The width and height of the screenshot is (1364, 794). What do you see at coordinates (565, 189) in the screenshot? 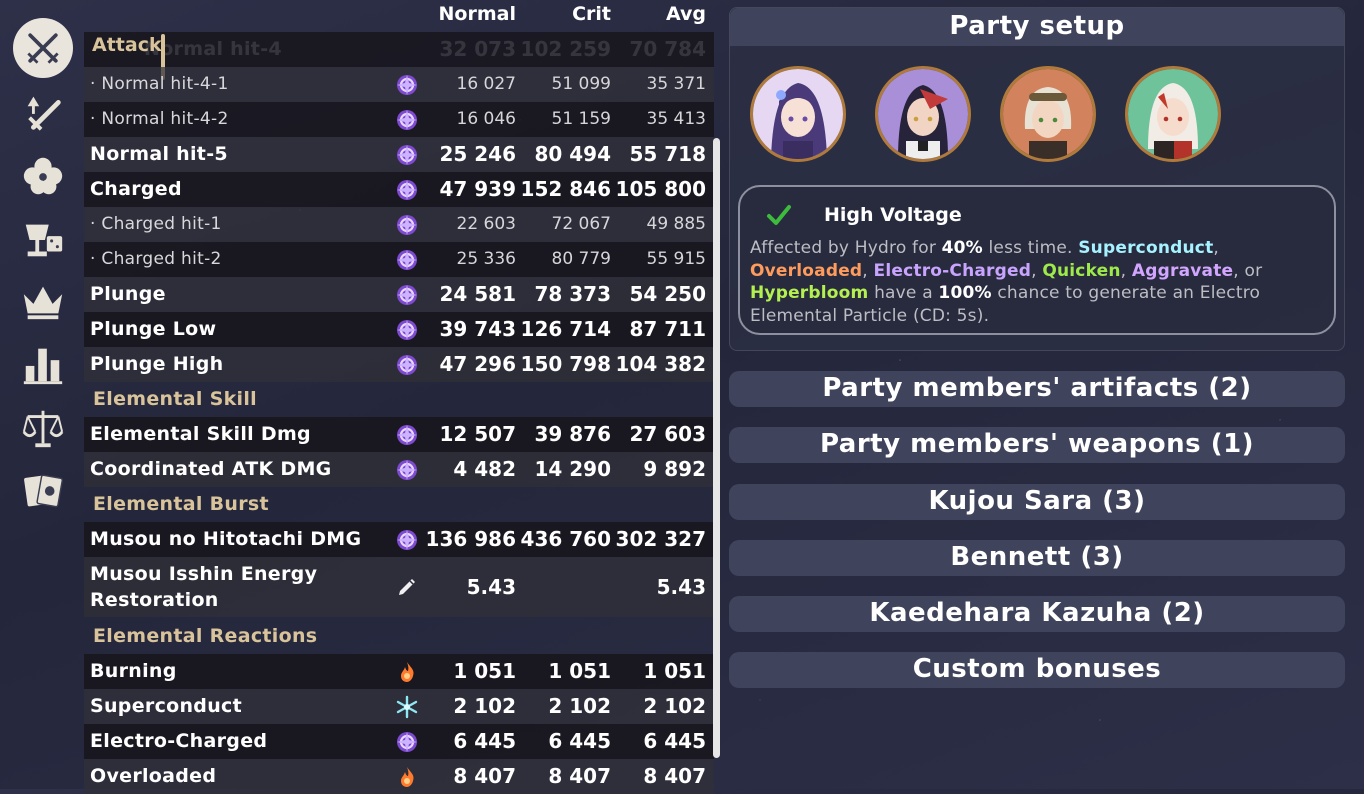
I see `crit-value: 152 846` at bounding box center [565, 189].